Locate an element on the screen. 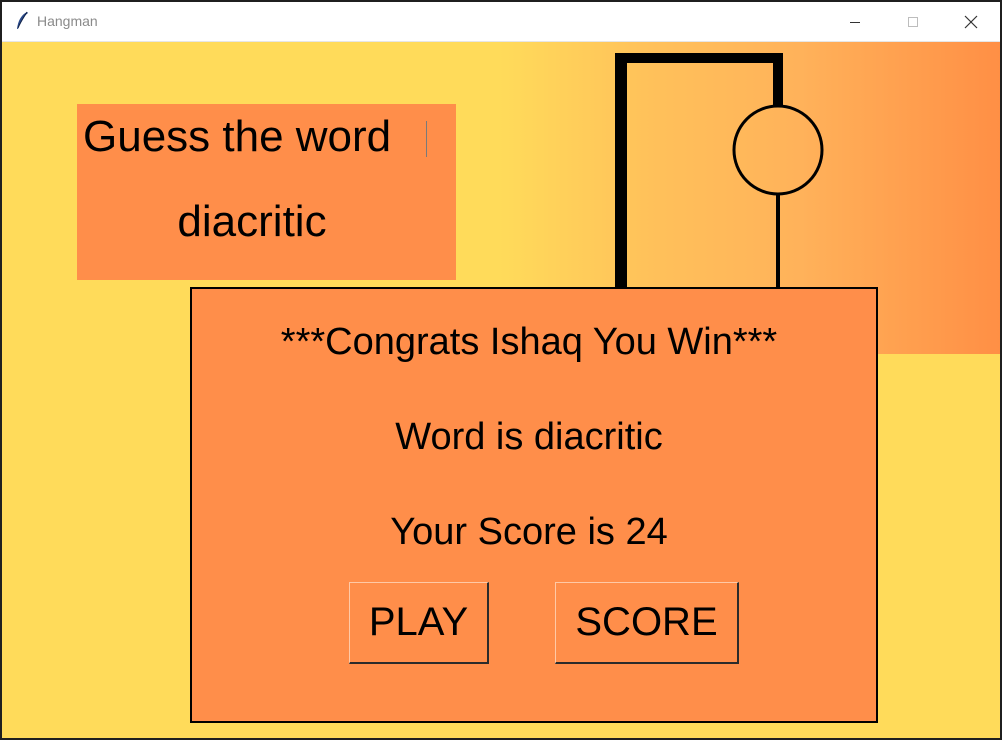 This screenshot has width=1002, height=740. close-button is located at coordinates (971, 21).